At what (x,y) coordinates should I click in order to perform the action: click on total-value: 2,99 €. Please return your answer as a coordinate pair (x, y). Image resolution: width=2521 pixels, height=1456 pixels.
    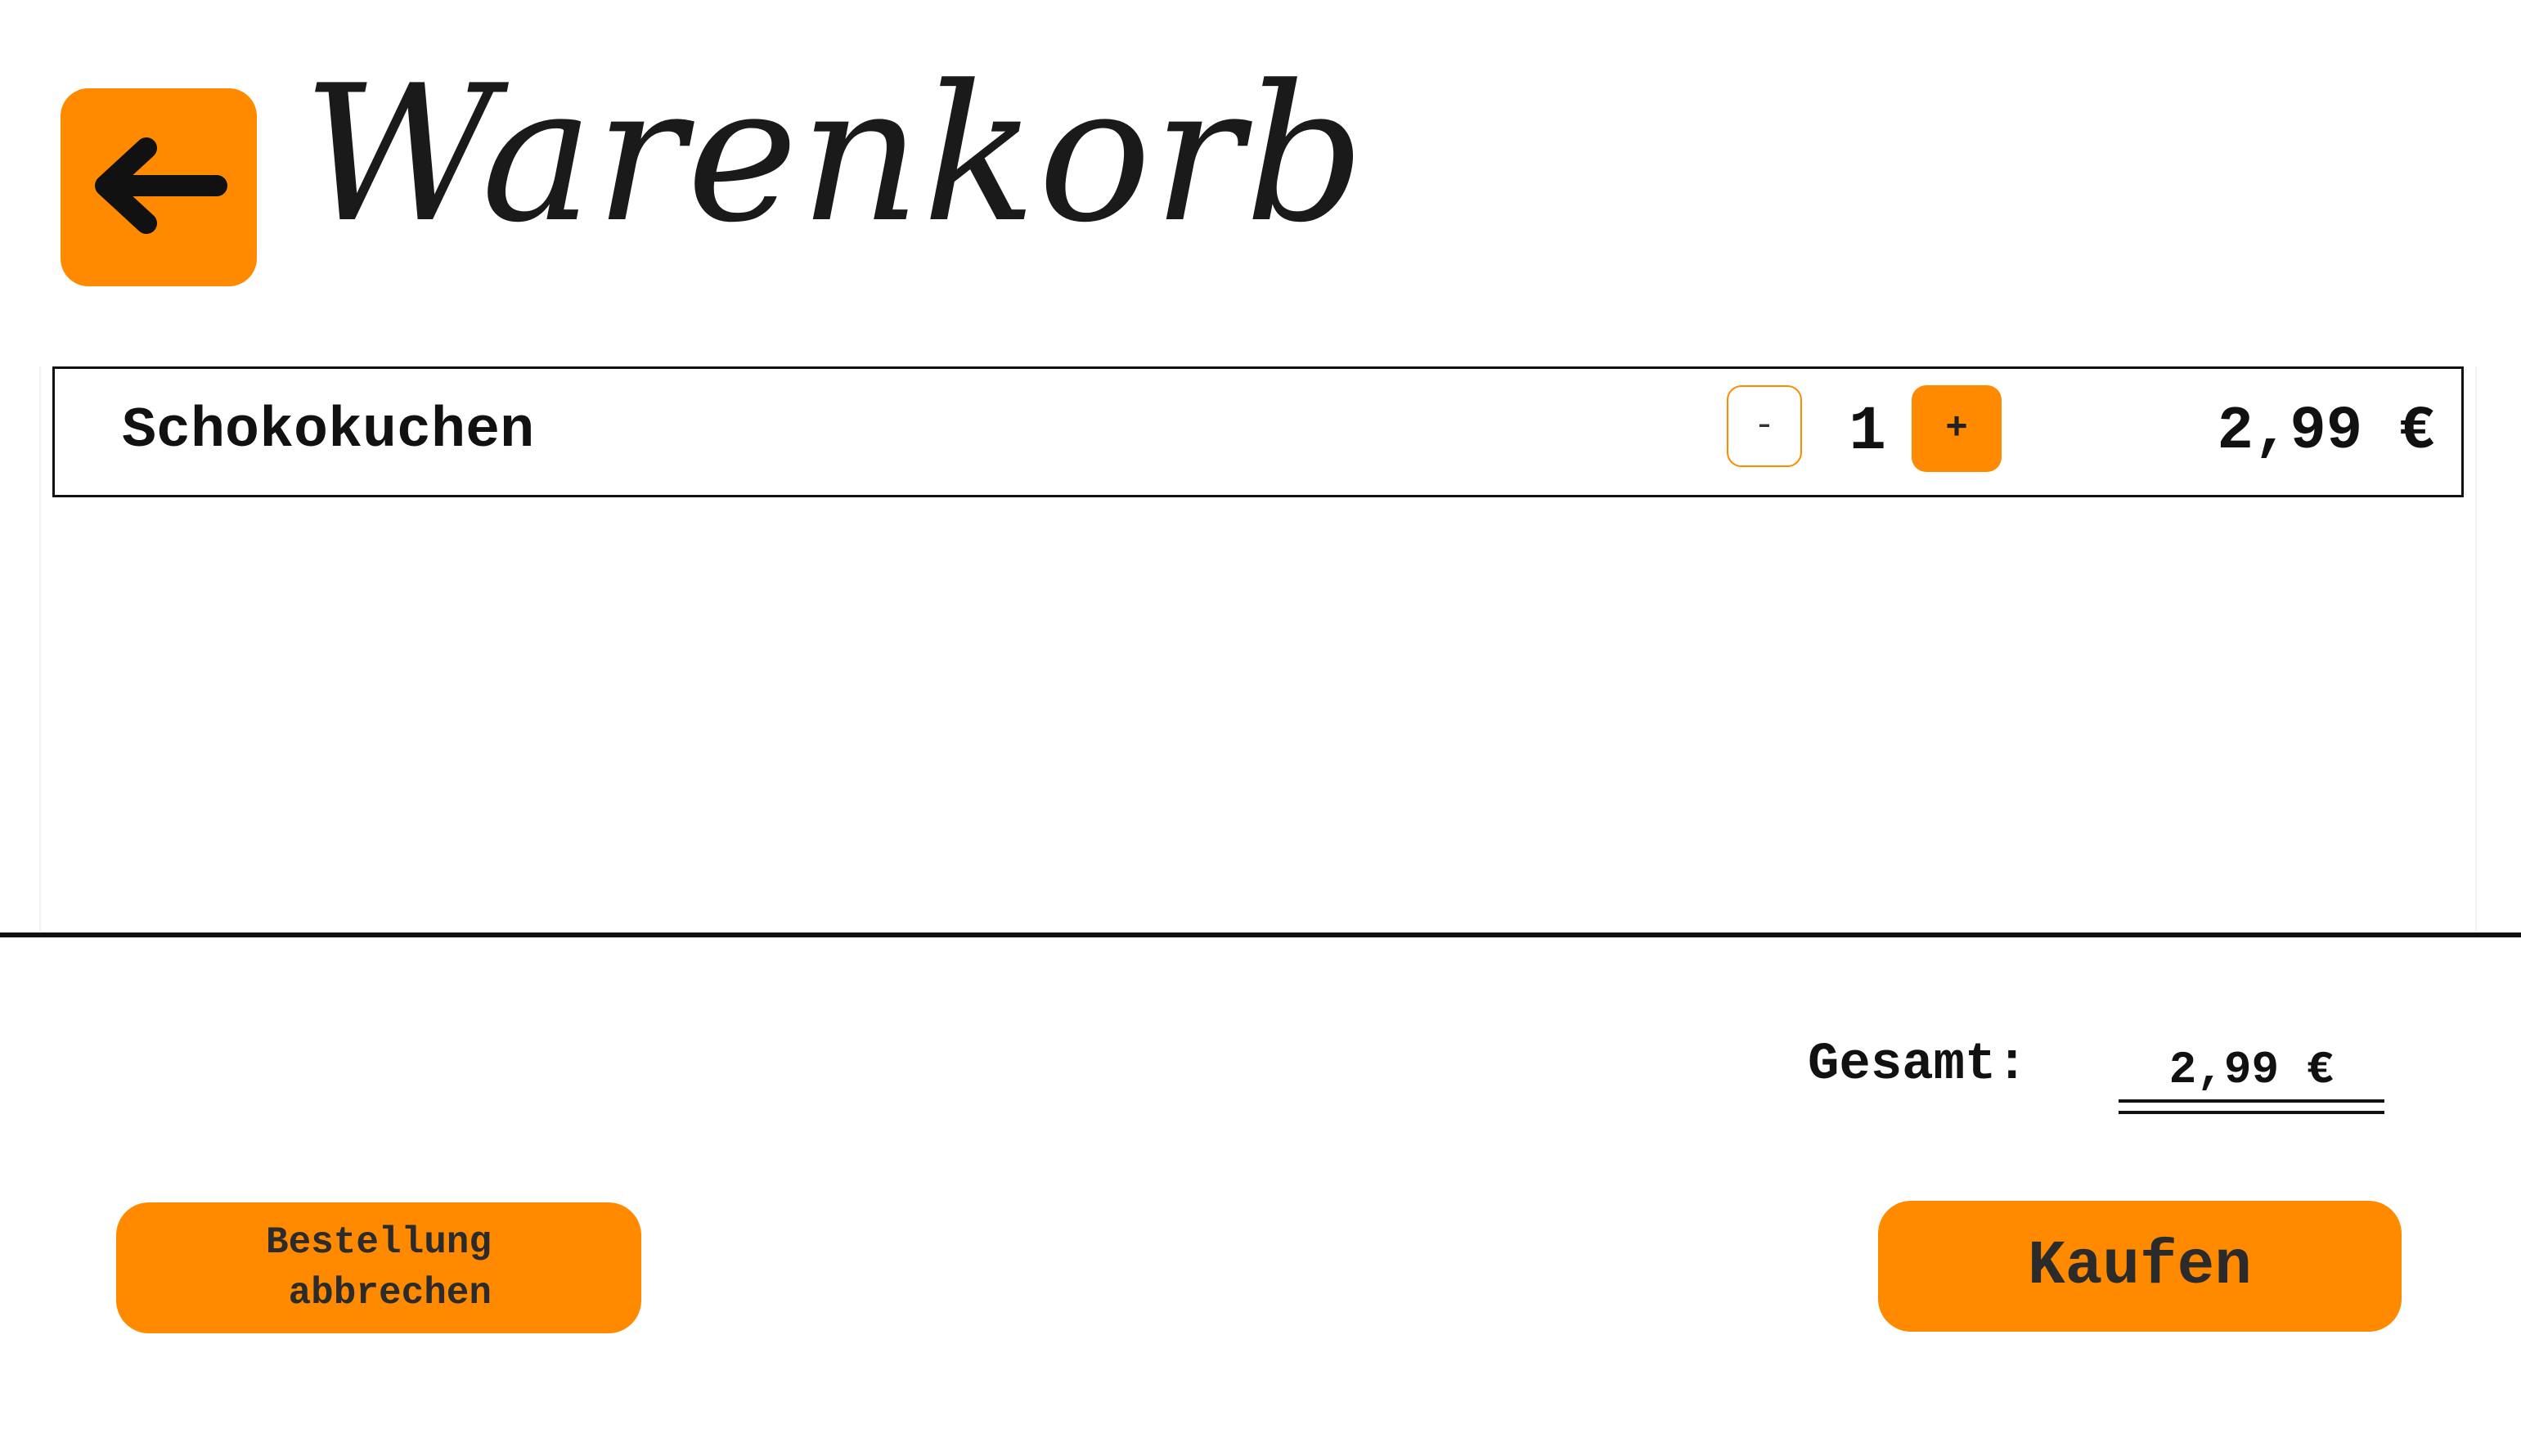
    Looking at the image, I should click on (2251, 1070).